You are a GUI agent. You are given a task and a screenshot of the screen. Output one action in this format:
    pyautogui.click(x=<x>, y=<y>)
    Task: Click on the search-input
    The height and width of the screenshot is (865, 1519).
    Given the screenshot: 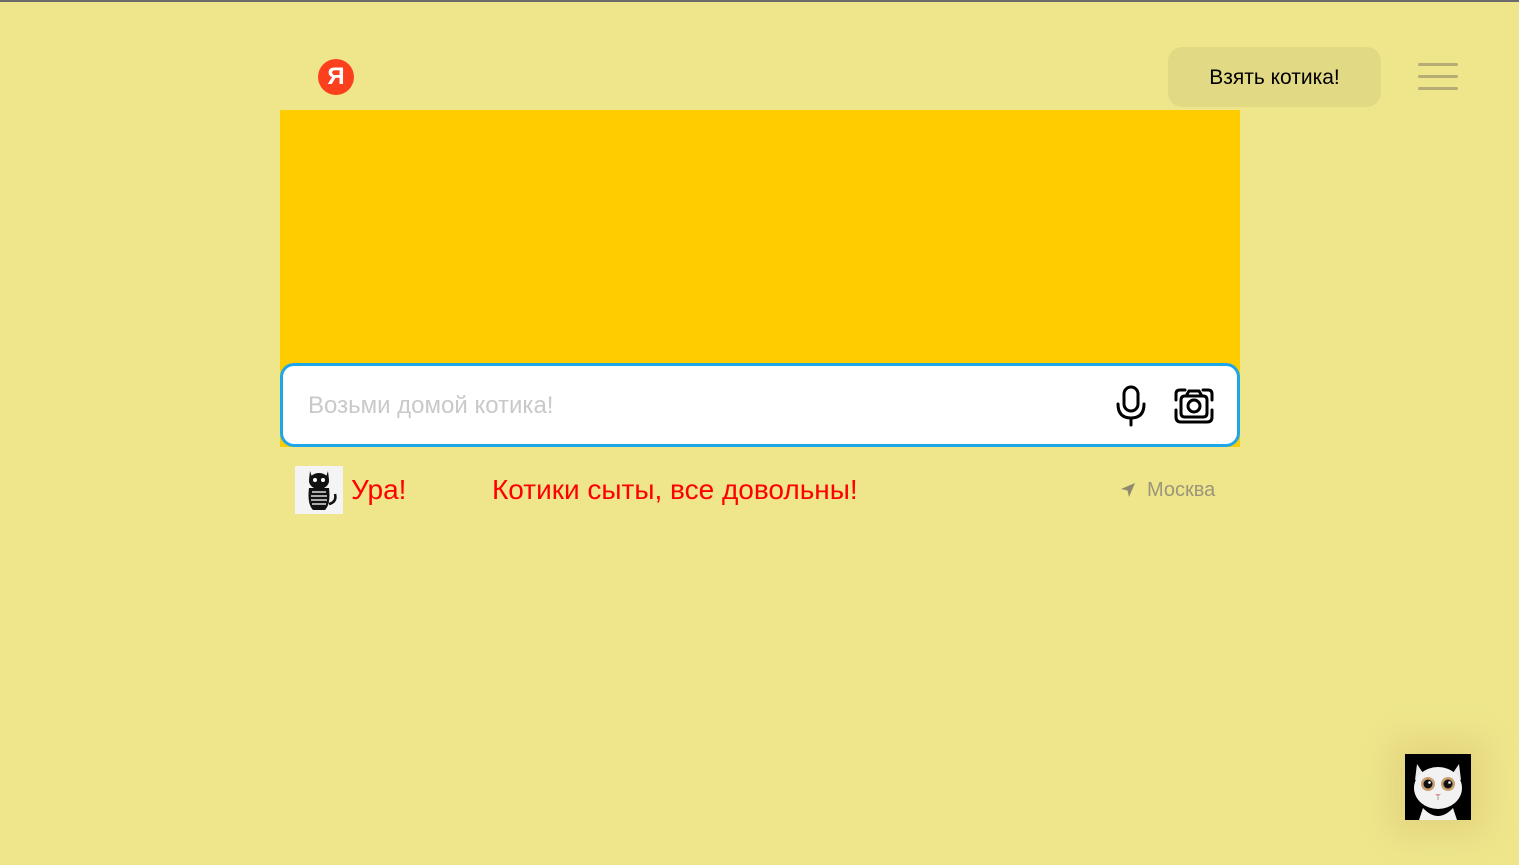 What is the action you would take?
    pyautogui.click(x=698, y=406)
    